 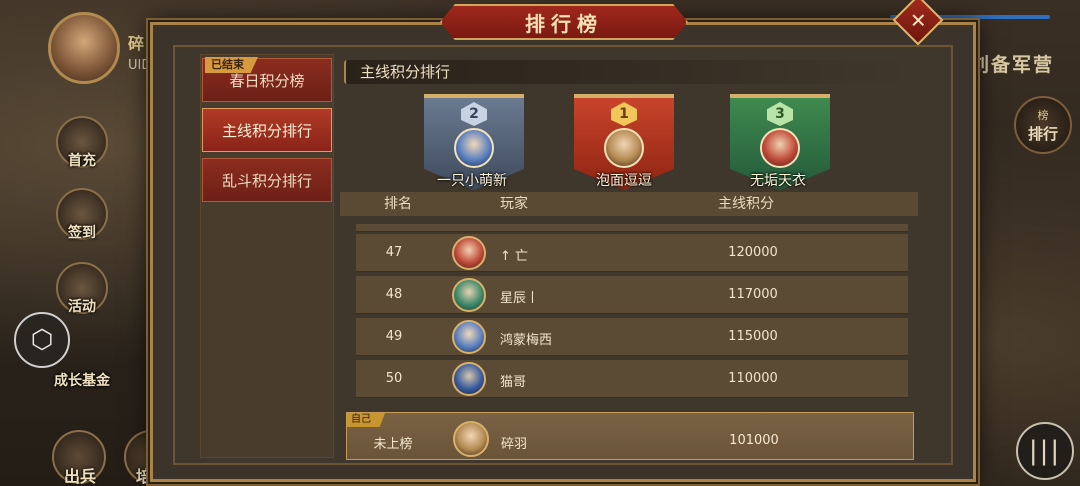 I want to click on dispatch-label: 出兵, so click(x=80, y=476).